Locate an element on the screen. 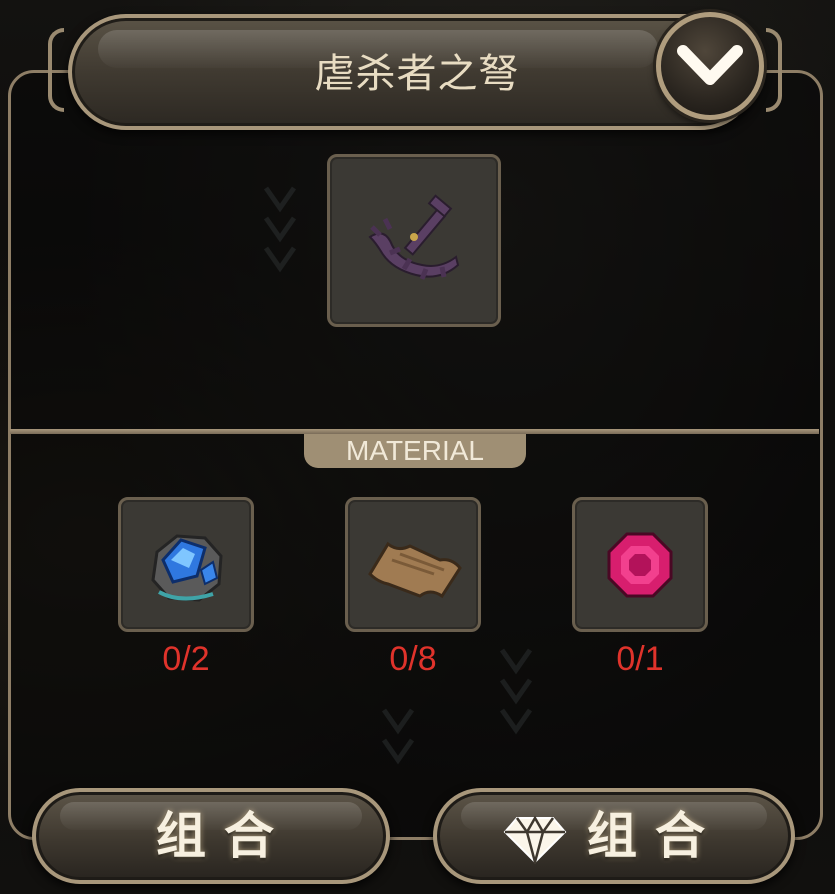 The height and width of the screenshot is (894, 835). material-count: 0/2 is located at coordinates (186, 659).